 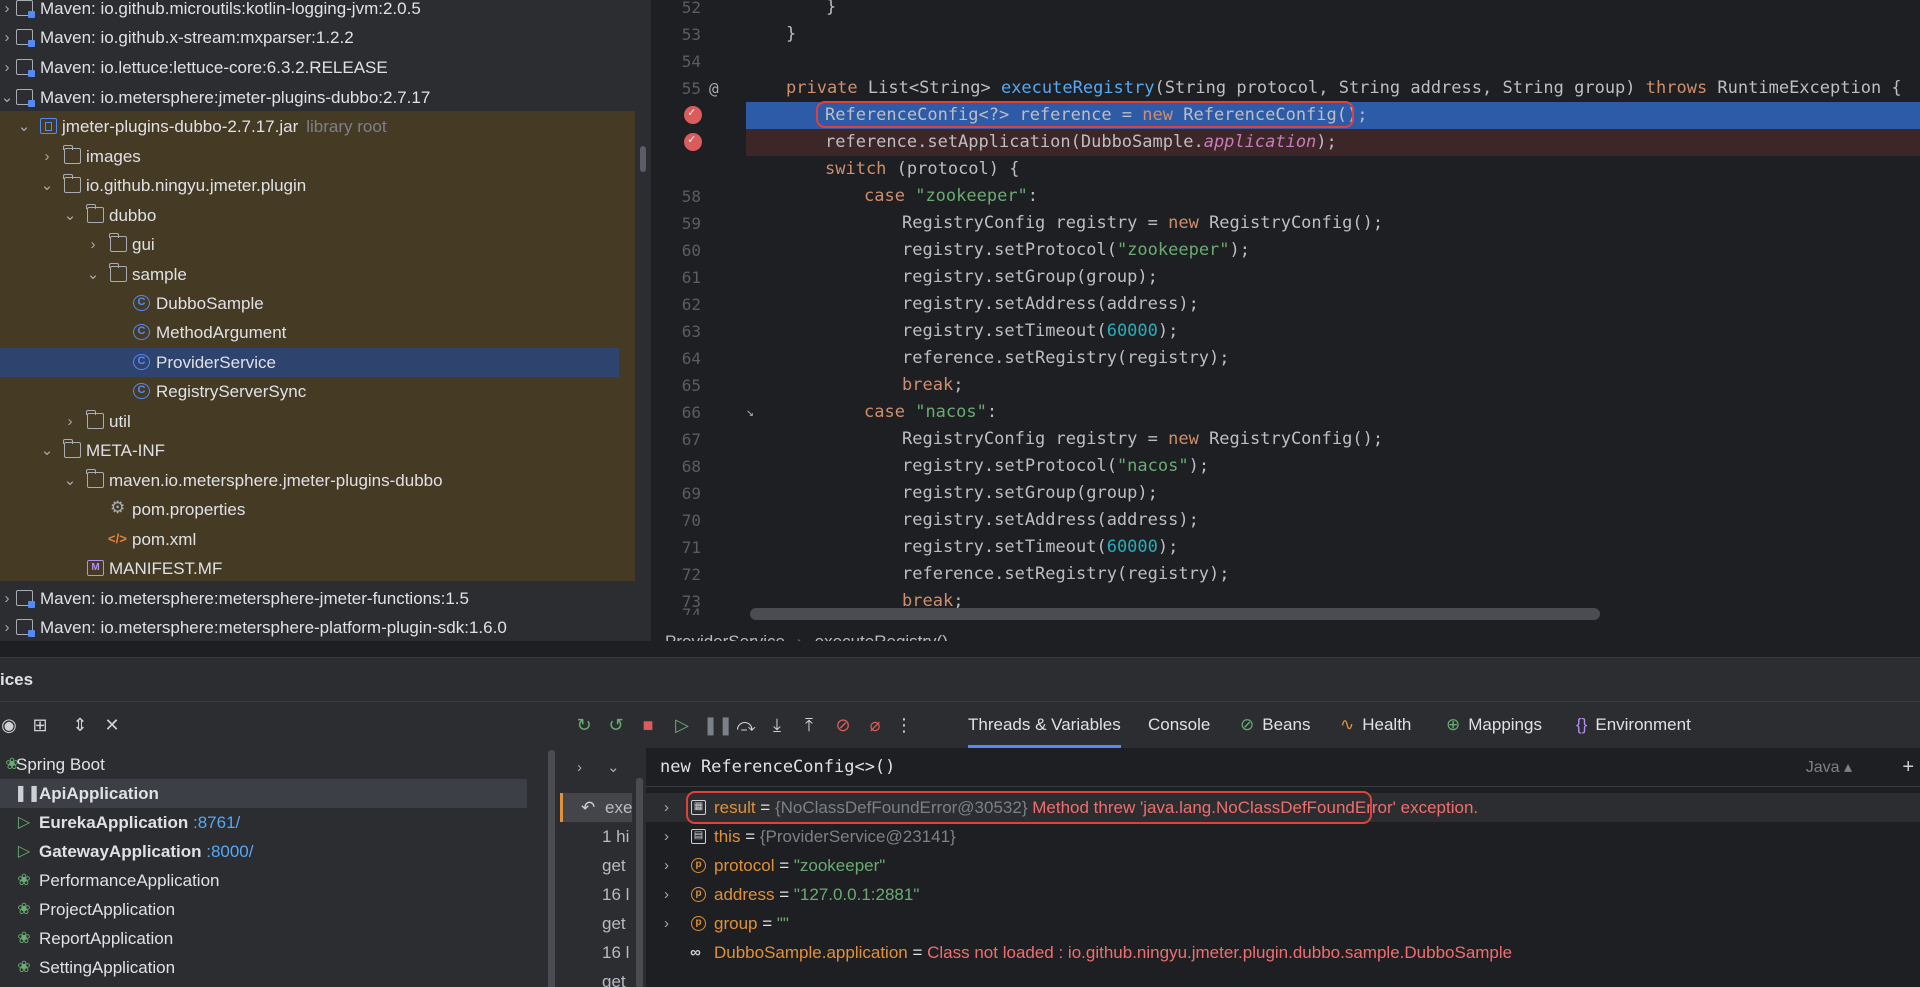 What do you see at coordinates (843, 725) in the screenshot?
I see `view-breakpoints-icon: ⊘` at bounding box center [843, 725].